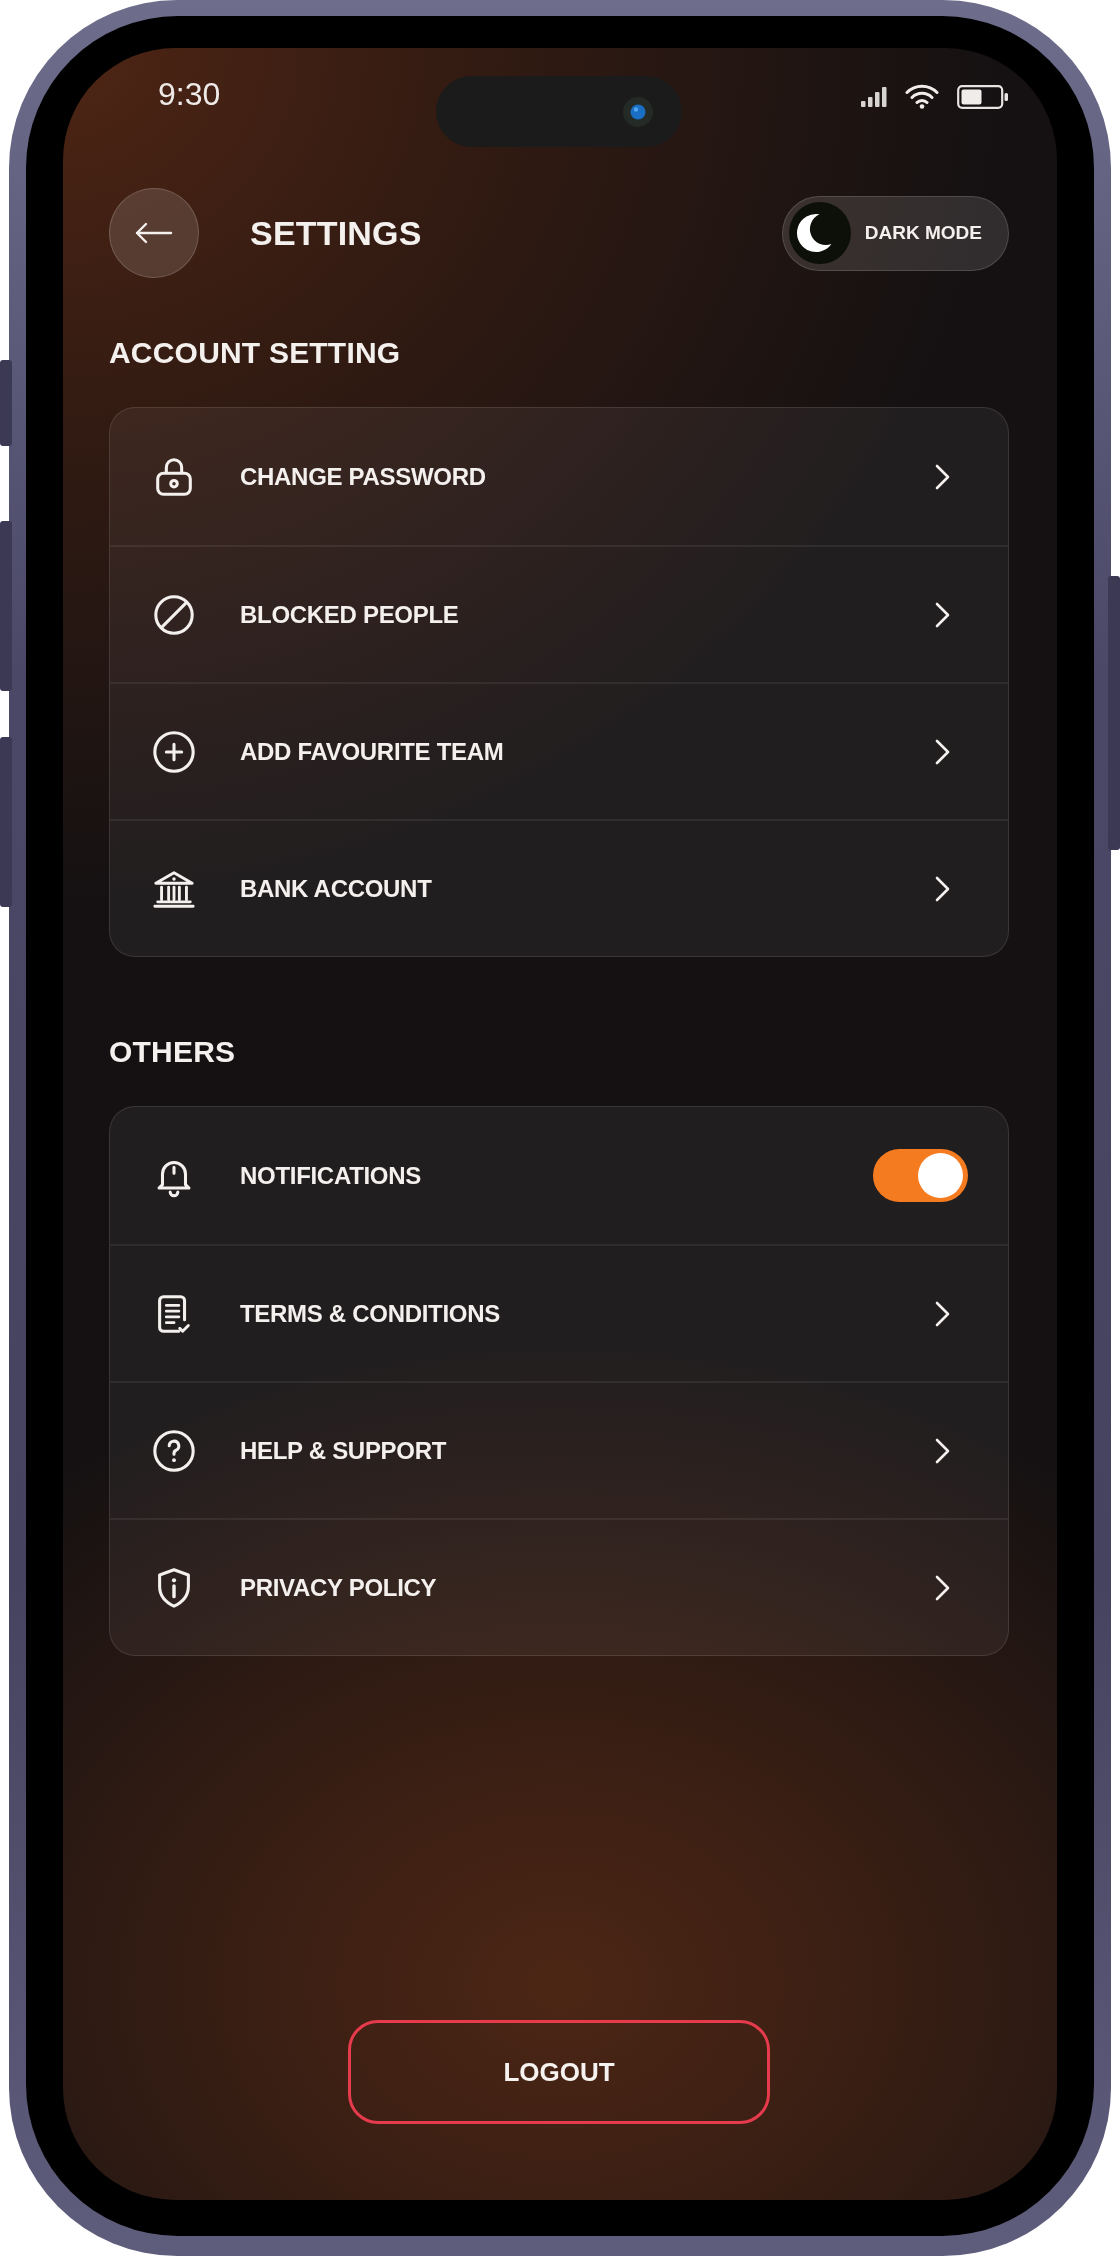 Image resolution: width=1120 pixels, height=2256 pixels. What do you see at coordinates (559, 2072) in the screenshot?
I see `logout-button: LOGOUT` at bounding box center [559, 2072].